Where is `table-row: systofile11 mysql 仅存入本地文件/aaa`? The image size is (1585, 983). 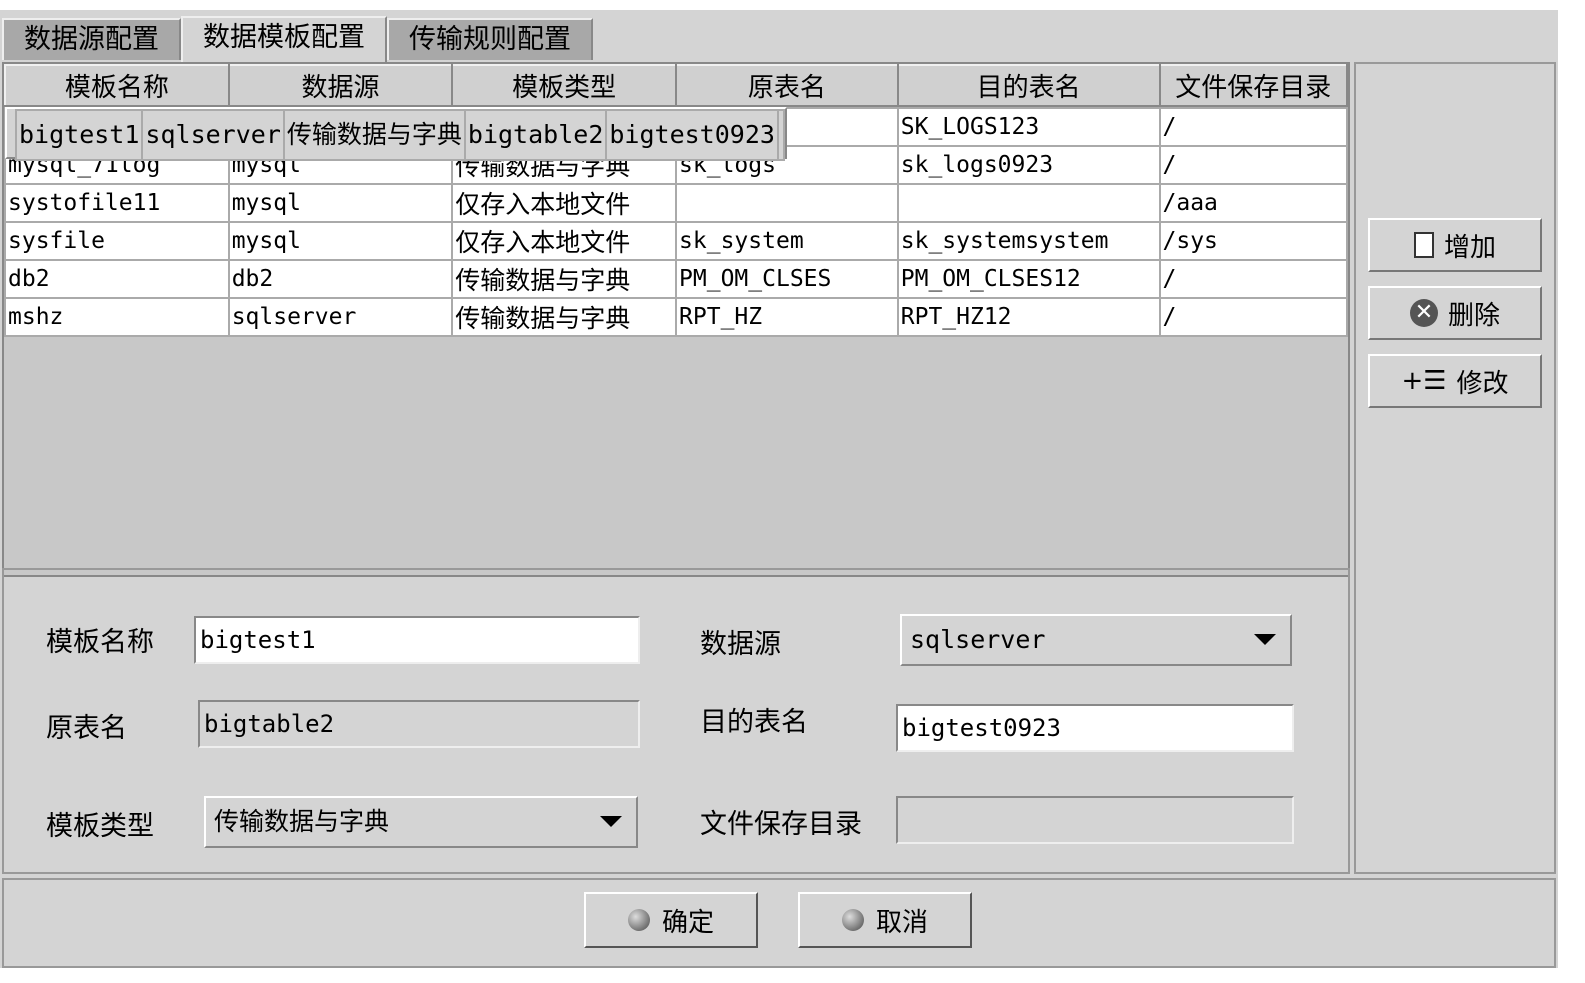
table-row: systofile11 mysql 仅存入本地文件/aaa is located at coordinates (676, 203).